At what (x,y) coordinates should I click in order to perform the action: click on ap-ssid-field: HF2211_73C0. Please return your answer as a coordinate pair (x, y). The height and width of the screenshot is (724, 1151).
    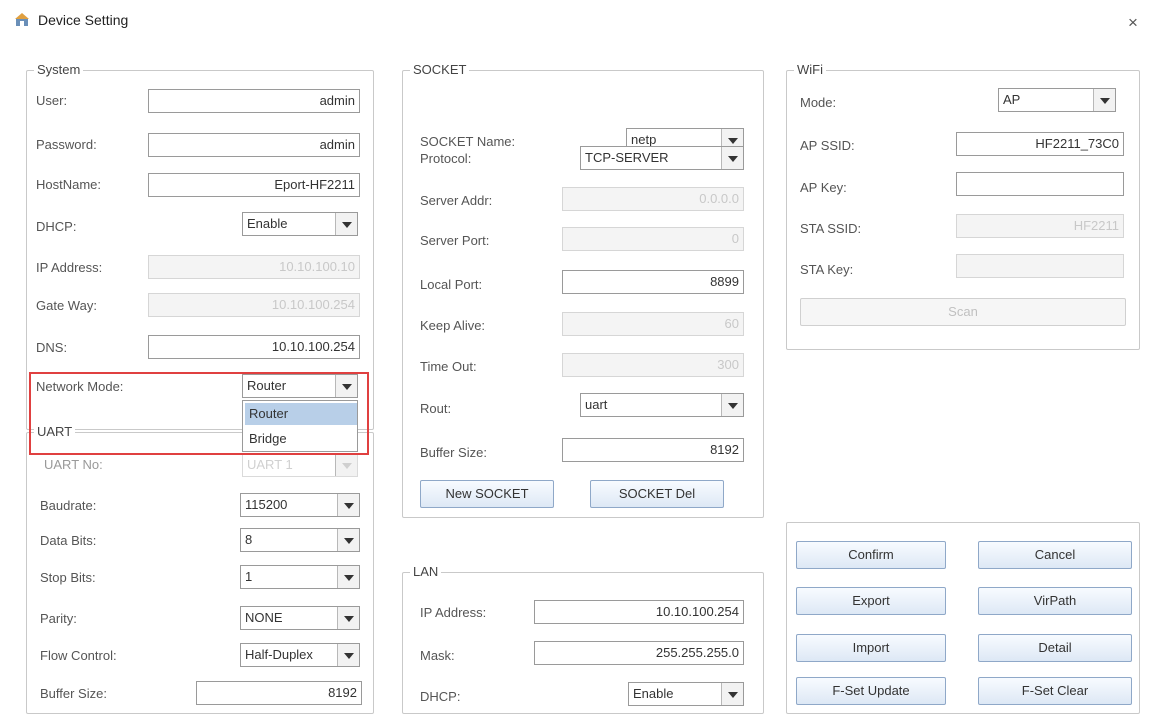
    Looking at the image, I should click on (1040, 144).